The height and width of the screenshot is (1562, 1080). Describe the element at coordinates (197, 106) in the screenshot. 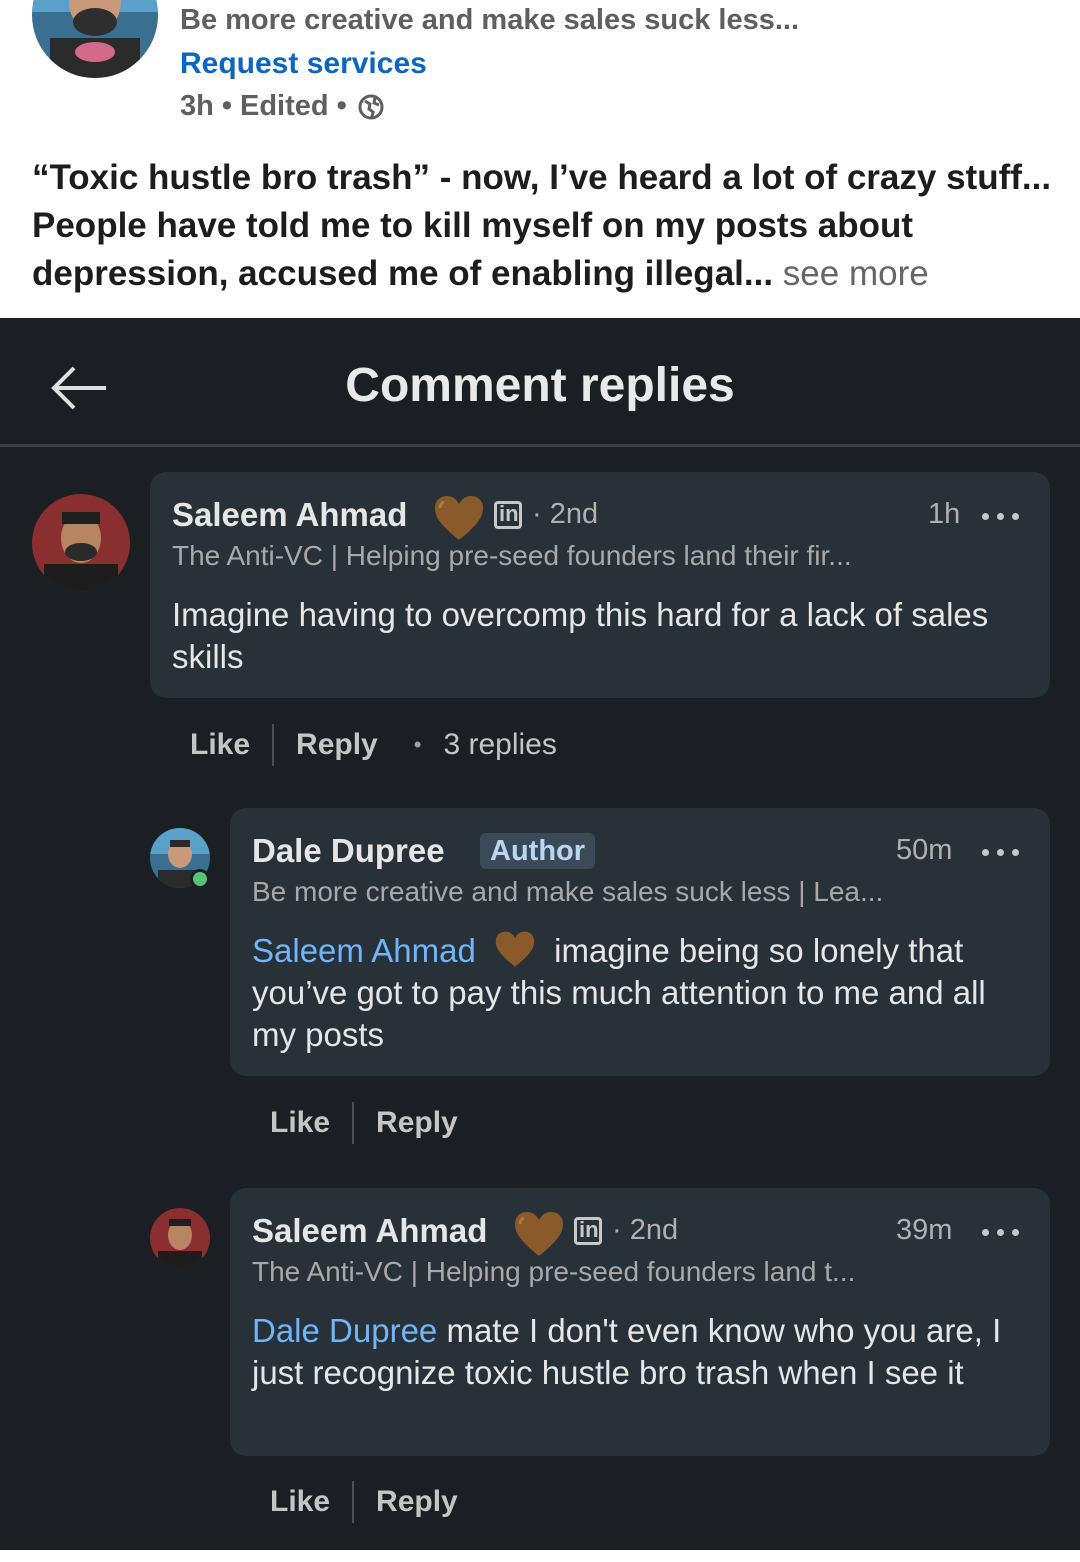

I see `post-time: 3h` at that location.